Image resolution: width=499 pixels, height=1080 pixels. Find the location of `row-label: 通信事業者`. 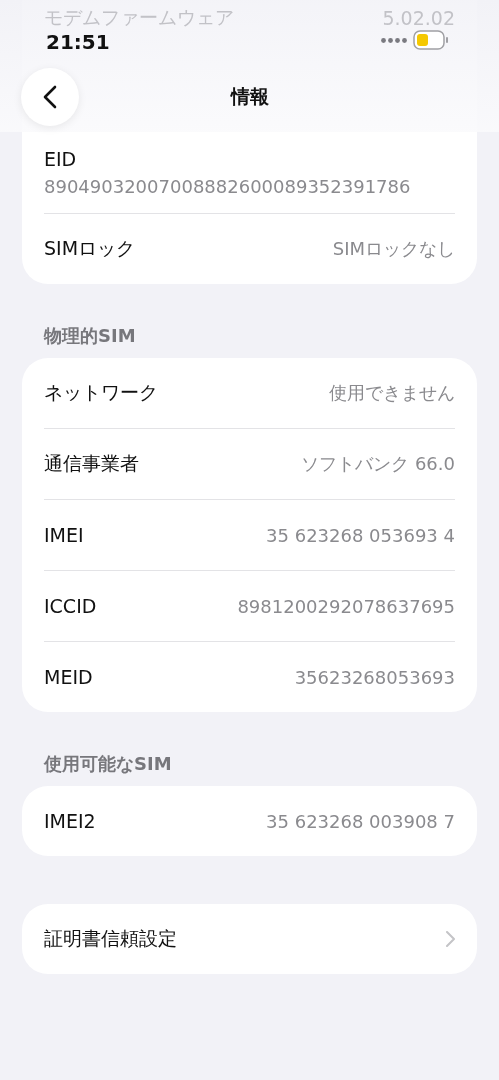

row-label: 通信事業者 is located at coordinates (91, 463).